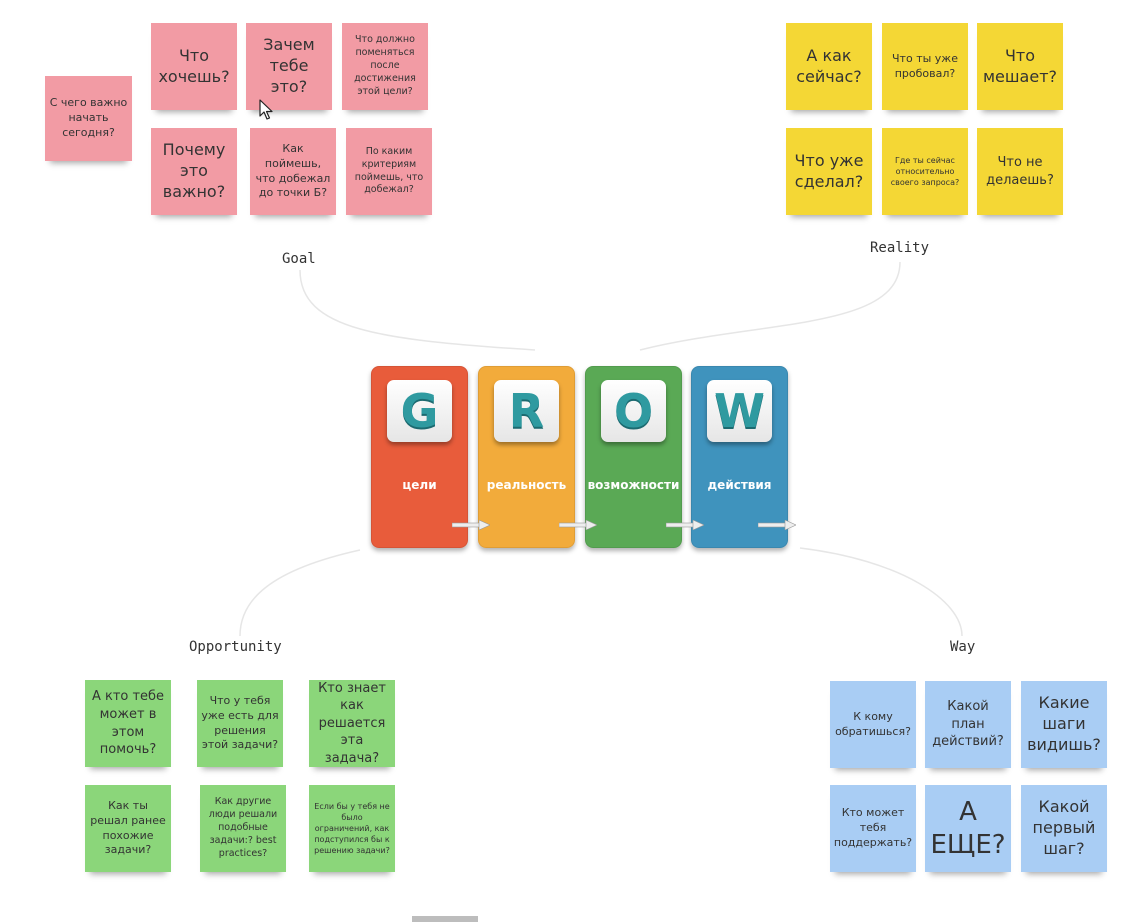  What do you see at coordinates (968, 828) in the screenshot?
I see `sticky-way-more: А ЕЩЕ?` at bounding box center [968, 828].